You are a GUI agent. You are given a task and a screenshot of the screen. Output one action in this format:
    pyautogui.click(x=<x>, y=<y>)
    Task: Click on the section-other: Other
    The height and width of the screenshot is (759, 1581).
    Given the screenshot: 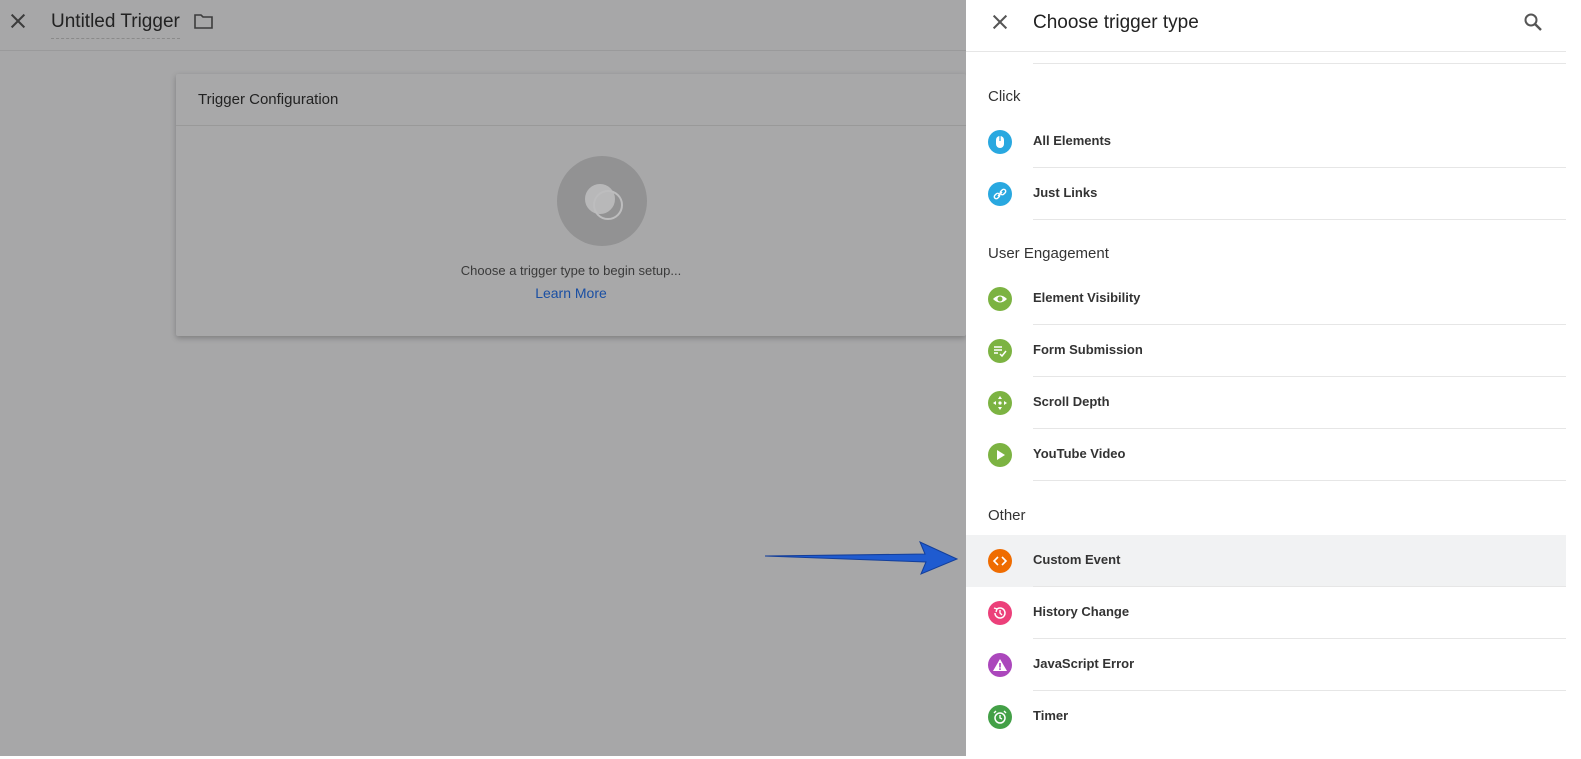 What is the action you would take?
    pyautogui.click(x=1007, y=515)
    